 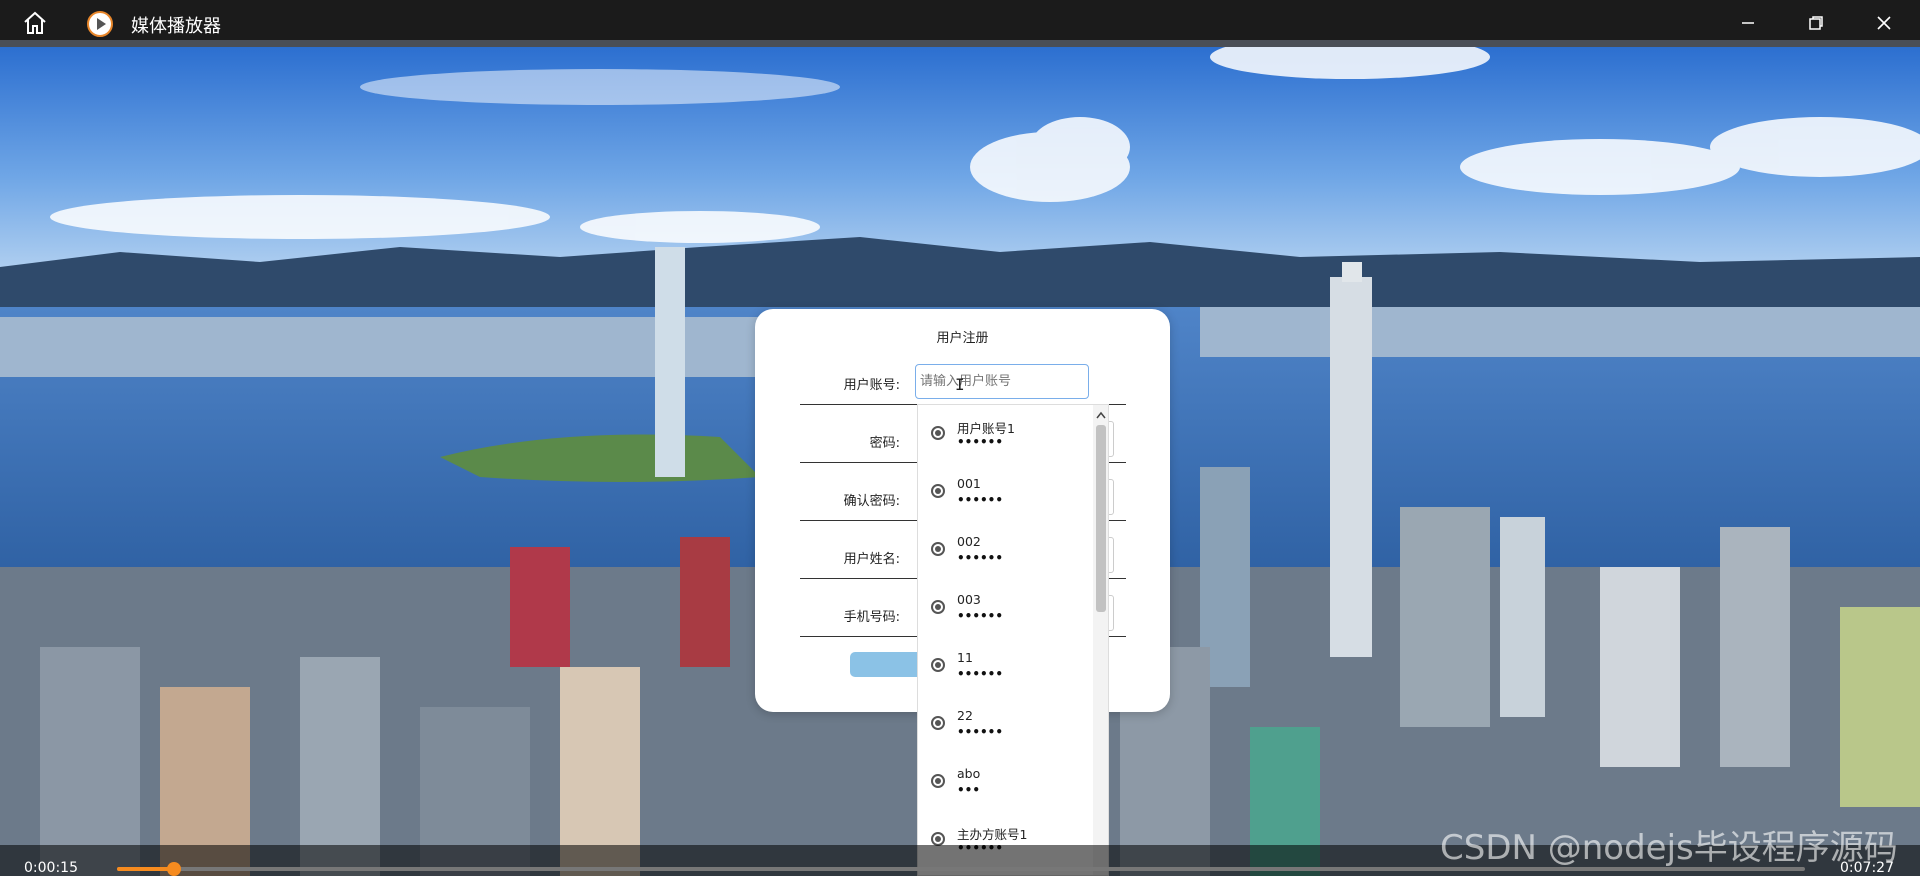 I want to click on watermark: CSDN @nodejs毕设程序源码, so click(x=1669, y=848).